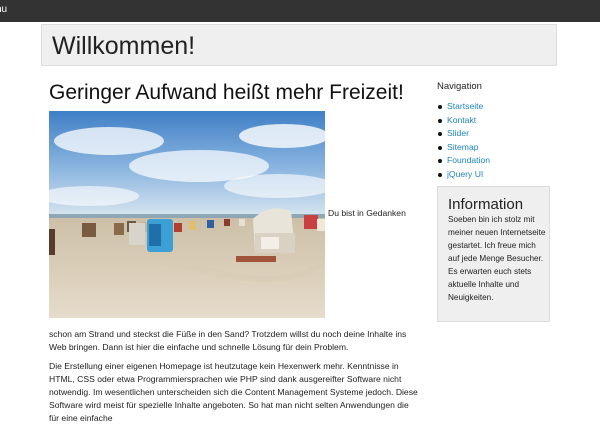 This screenshot has height=425, width=600. What do you see at coordinates (502, 175) in the screenshot?
I see `nav-item-jquery-ui: jQuery UI` at bounding box center [502, 175].